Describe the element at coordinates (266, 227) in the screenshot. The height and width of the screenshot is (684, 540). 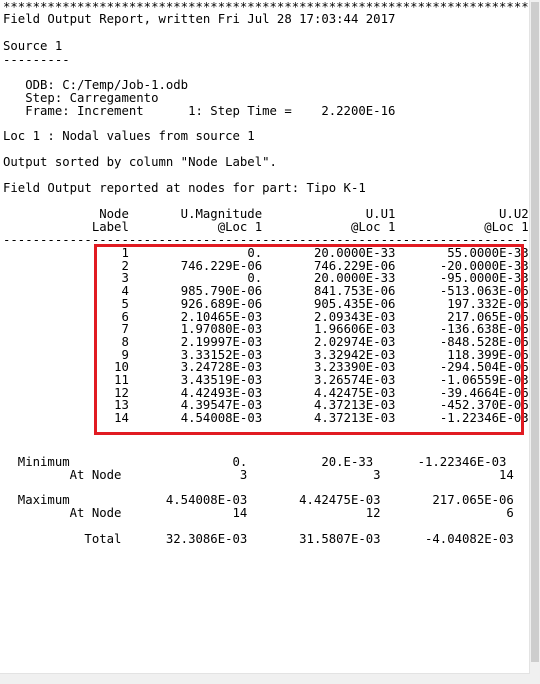
I see `table-header-2: Label @Loc 1 @Loc 1 @Loc 1` at that location.